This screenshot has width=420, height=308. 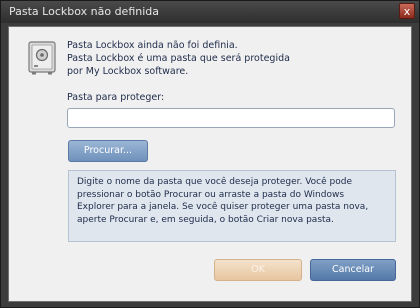 I want to click on ok-button: OK, so click(x=258, y=270).